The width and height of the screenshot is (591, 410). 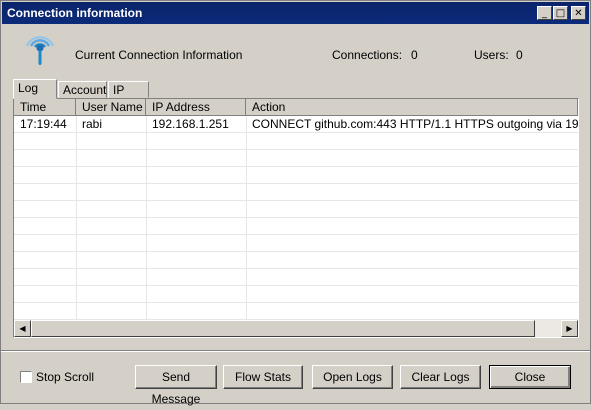 What do you see at coordinates (128, 89) in the screenshot?
I see `tab-ip: IP` at bounding box center [128, 89].